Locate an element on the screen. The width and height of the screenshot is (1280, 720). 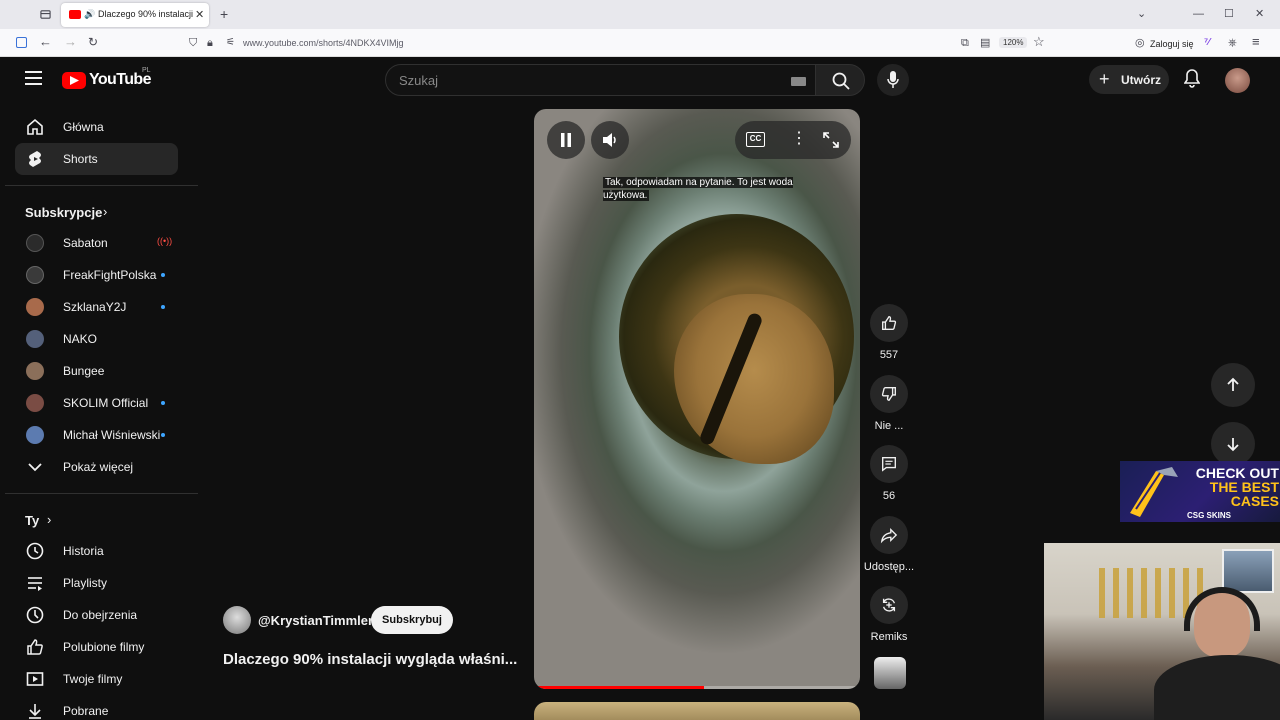
zoom-level: 120% is located at coordinates (1013, 42).